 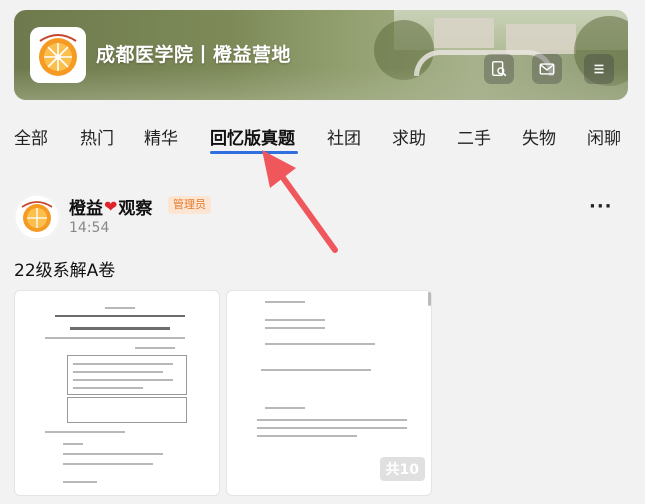 I want to click on menu-icon, so click(x=599, y=69).